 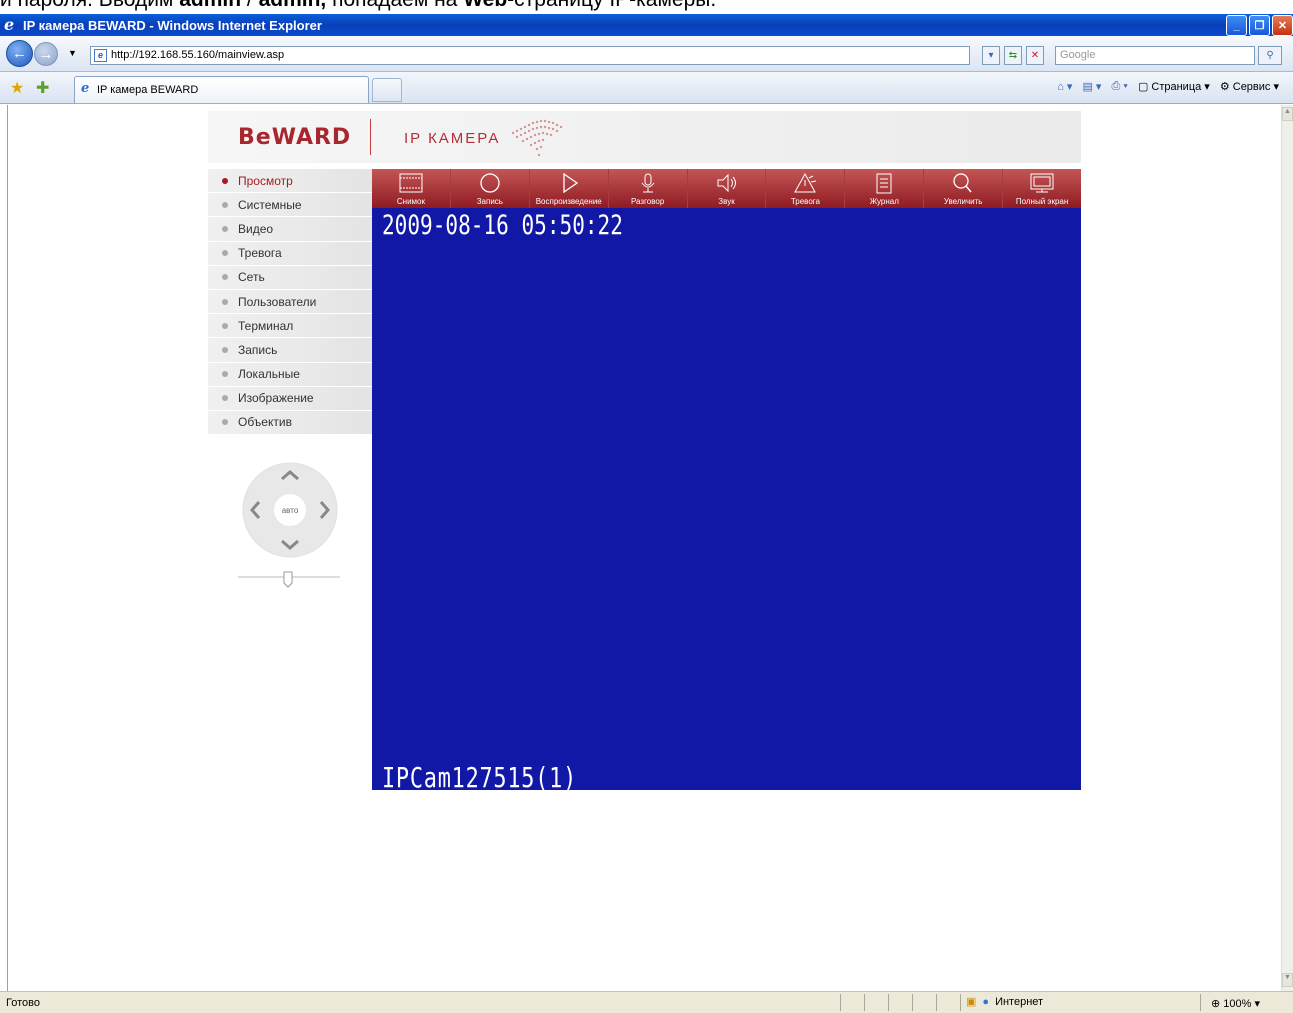 I want to click on command-bar: ⌂ ▾ ▤ ▾ ⎙ ▾ ▢ Страница ▾ ⚙ Сервис ▾, so click(x=1168, y=86).